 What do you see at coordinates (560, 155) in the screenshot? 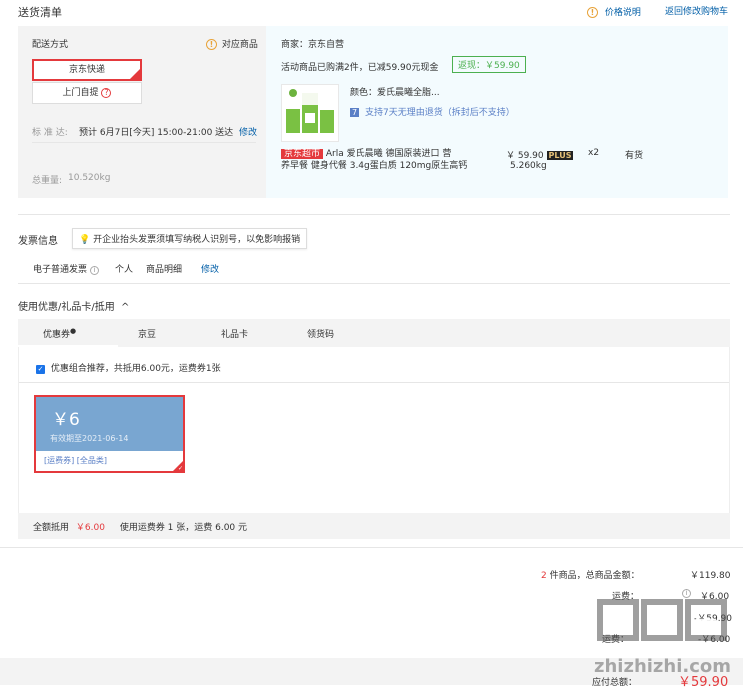
I see `plus-badge: PLUS` at bounding box center [560, 155].